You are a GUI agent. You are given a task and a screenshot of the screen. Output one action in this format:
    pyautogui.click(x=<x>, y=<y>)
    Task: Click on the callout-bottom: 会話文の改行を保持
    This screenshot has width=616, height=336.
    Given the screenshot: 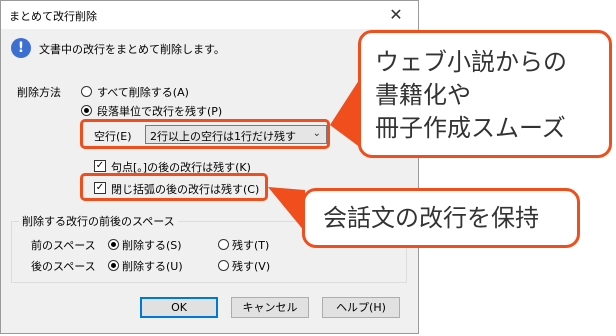 What is the action you would take?
    pyautogui.click(x=441, y=218)
    